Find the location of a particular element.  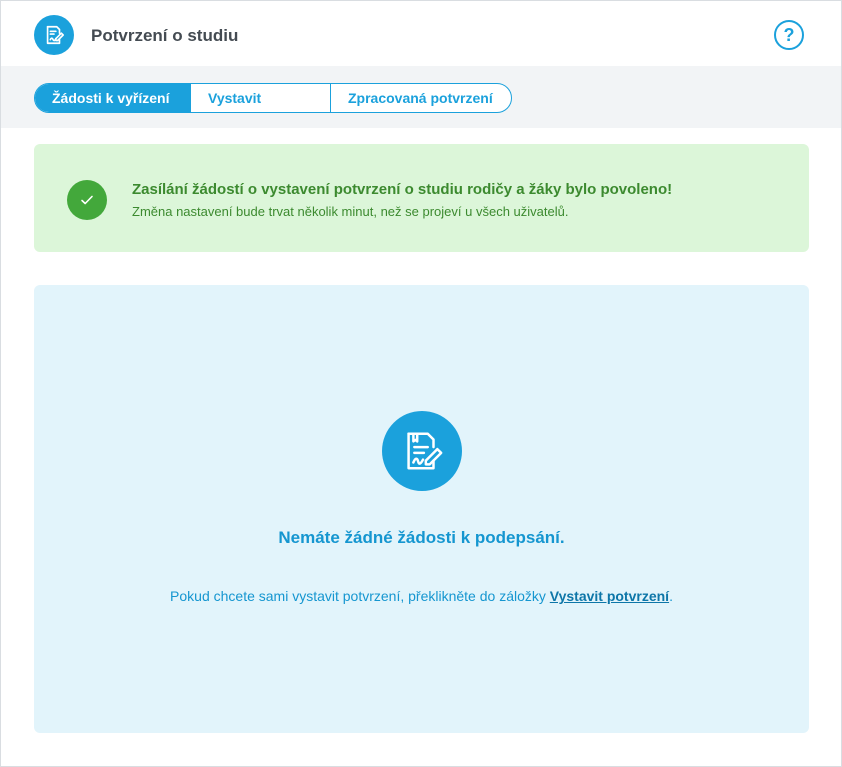

tab-vystavit-potvrzeni: Vystavit potvrzení is located at coordinates (260, 98).